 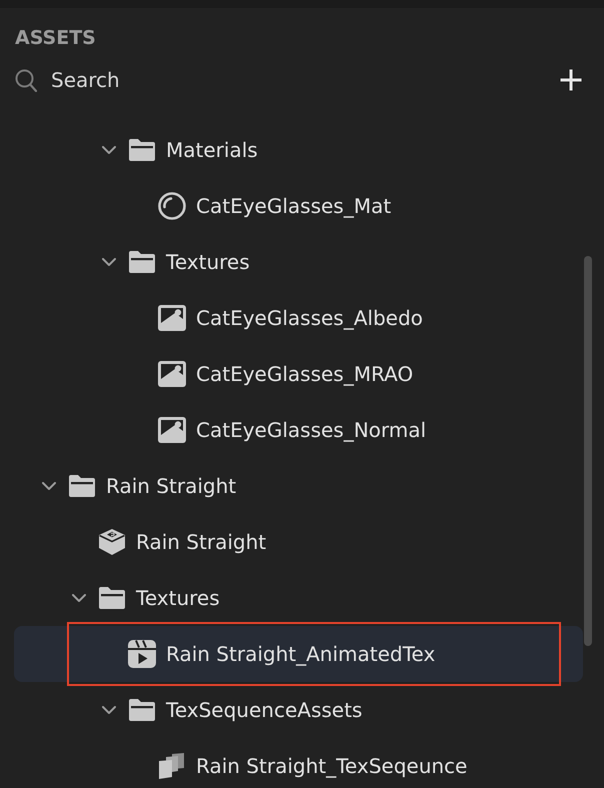 I want to click on add-button, so click(x=571, y=80).